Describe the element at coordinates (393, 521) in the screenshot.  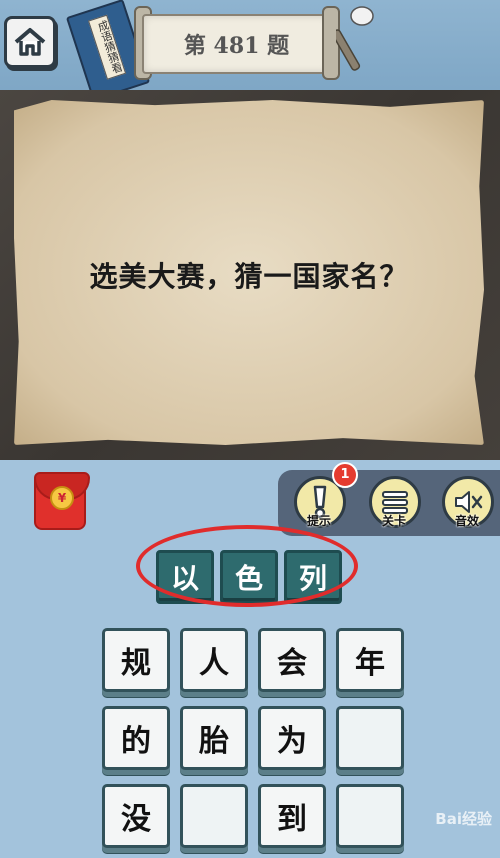
I see `levels-label: 关卡` at that location.